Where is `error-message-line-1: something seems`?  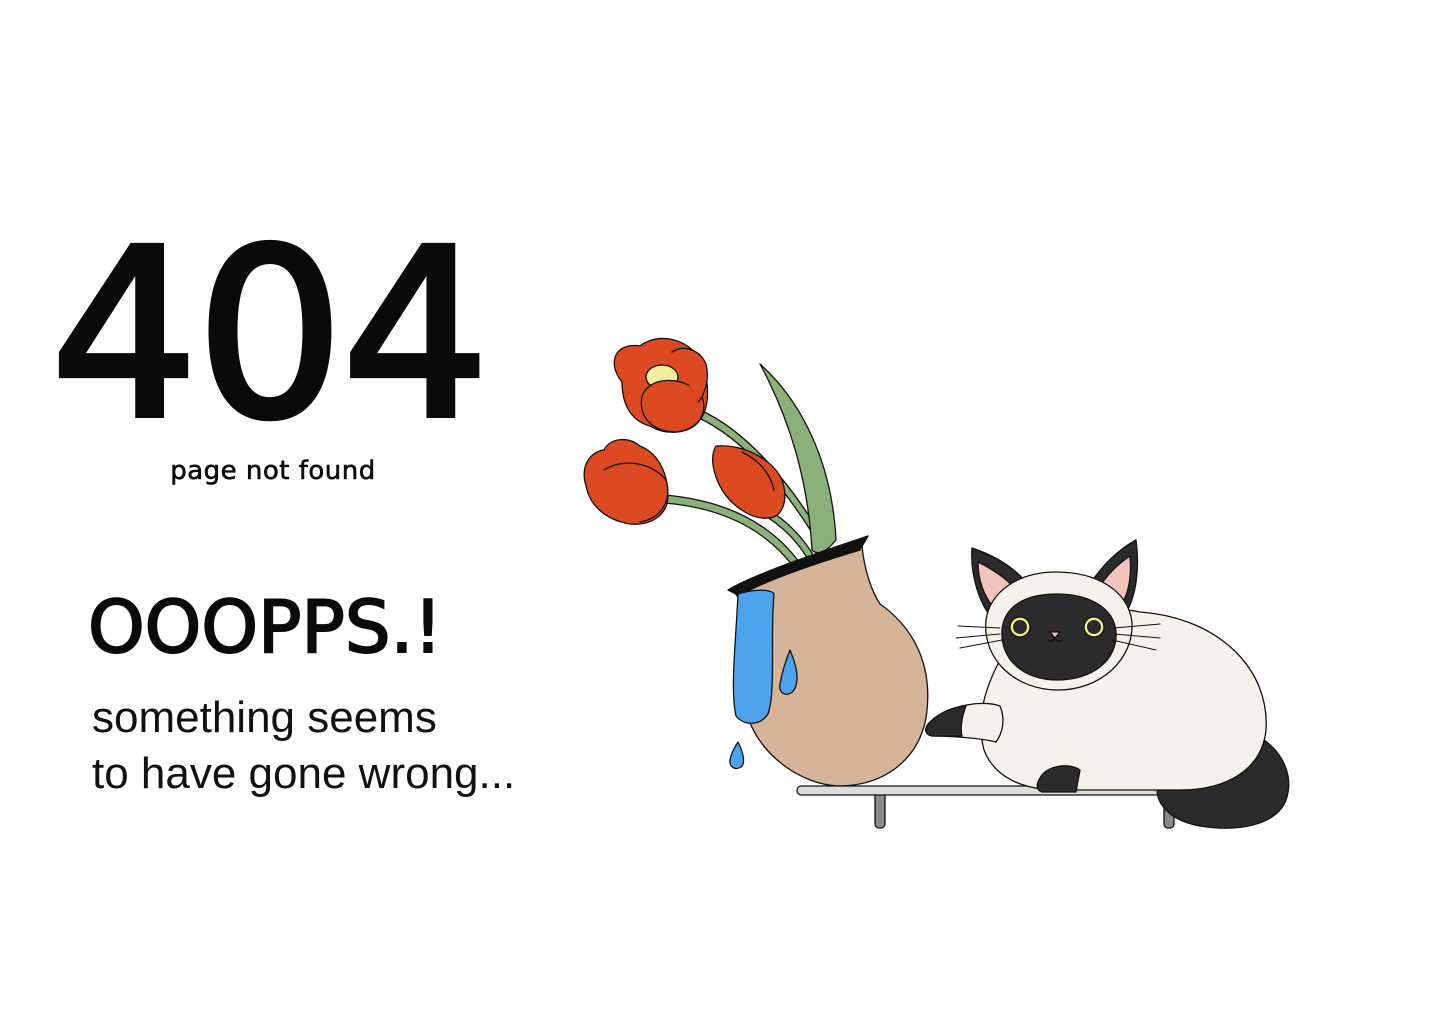 error-message-line-1: something seems is located at coordinates (264, 717).